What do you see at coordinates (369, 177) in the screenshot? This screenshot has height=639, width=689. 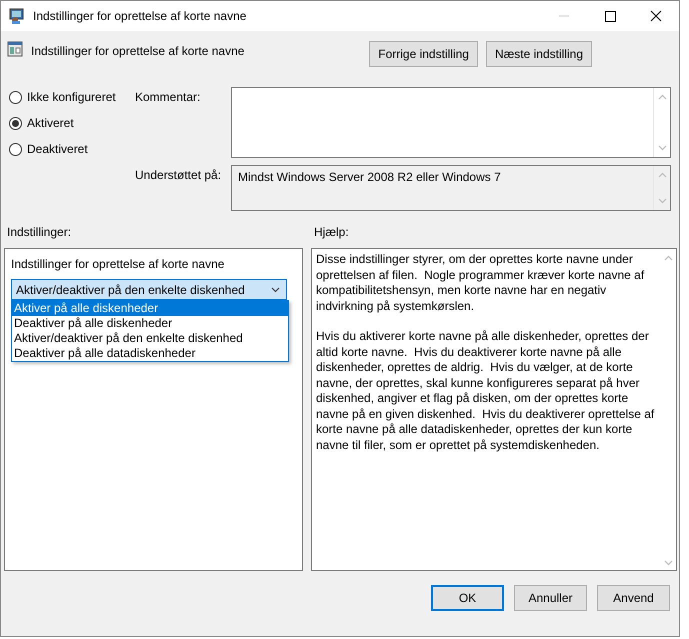 I see `supported-text: Mindst Windows Server 2008 R2 eller Windows 7` at bounding box center [369, 177].